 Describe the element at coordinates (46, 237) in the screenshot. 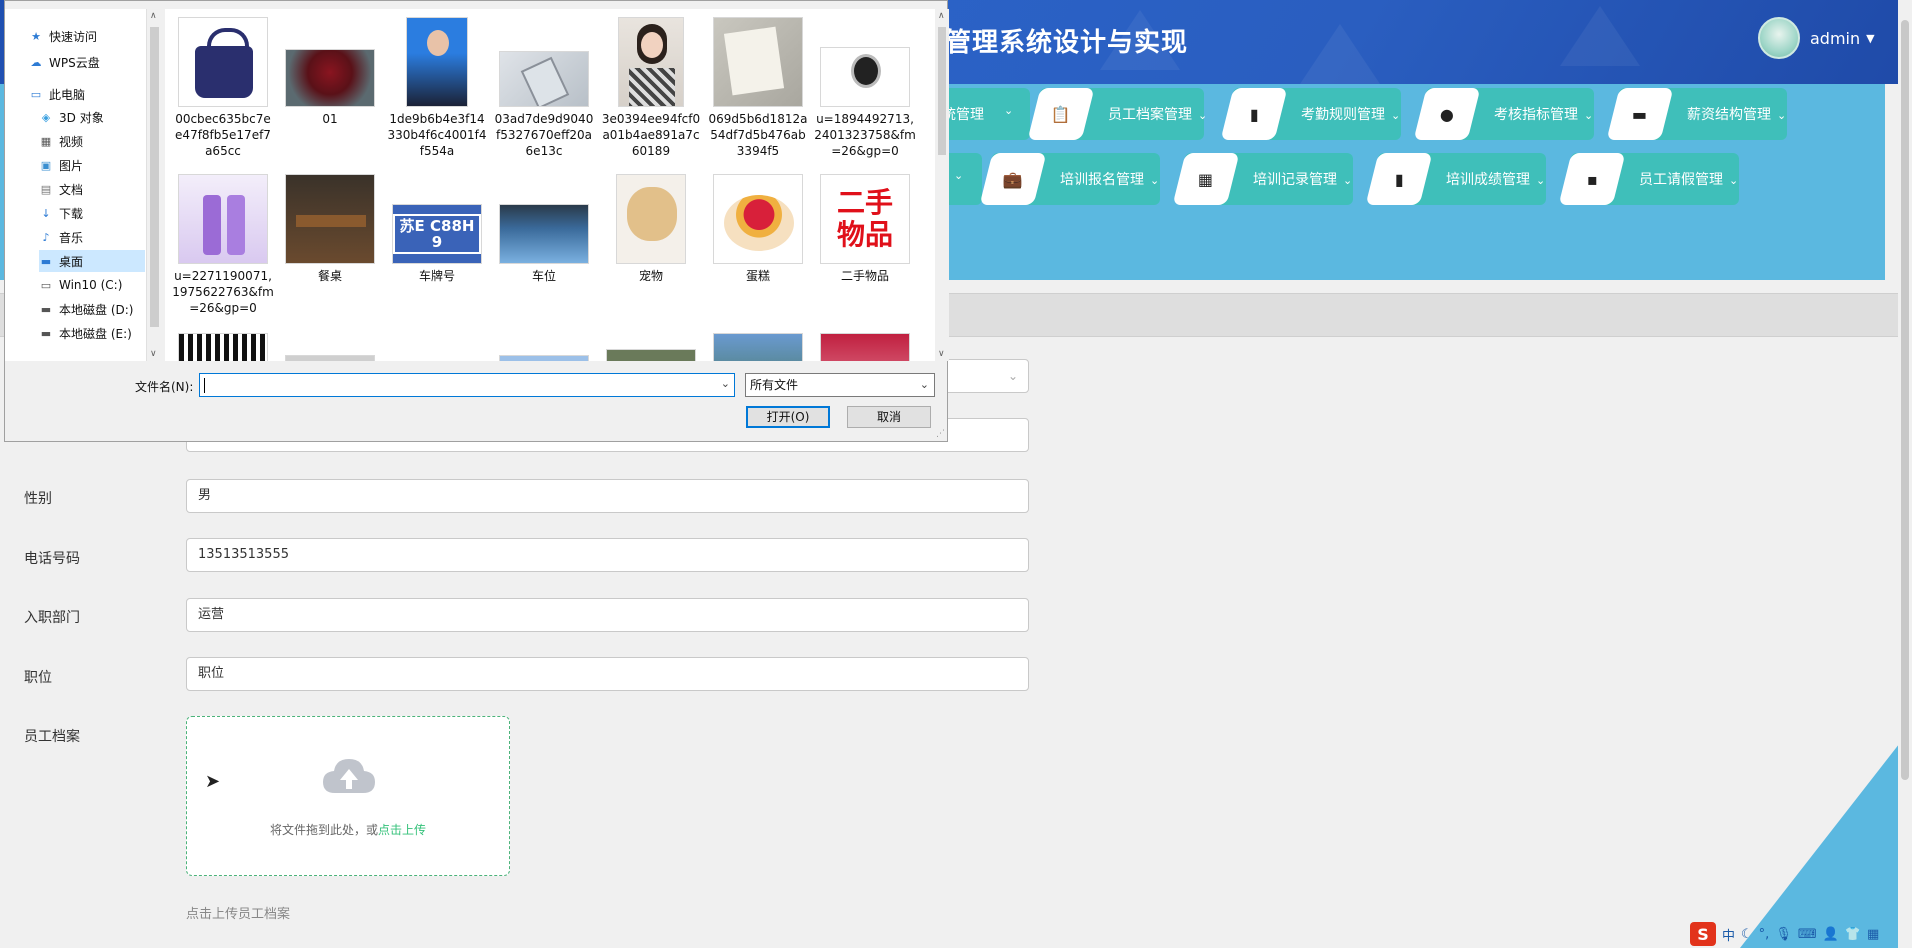

I see `music-icon: ♪` at that location.